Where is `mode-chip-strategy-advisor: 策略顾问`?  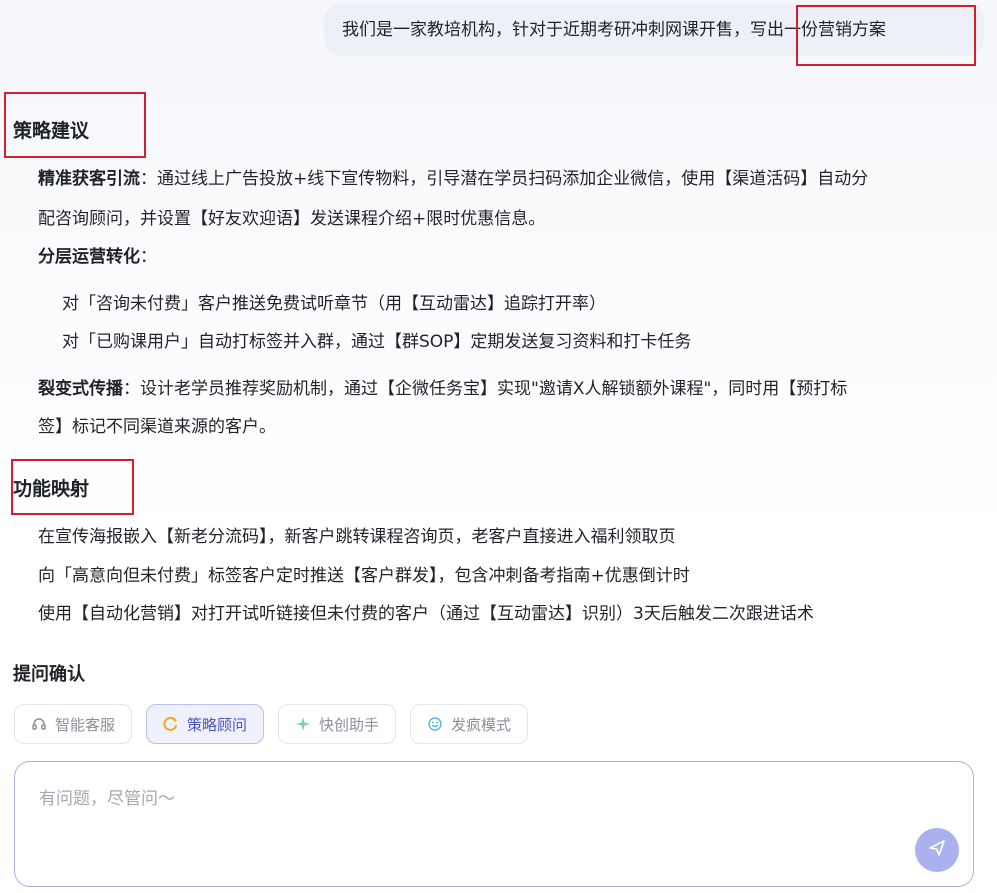 mode-chip-strategy-advisor: 策略顾问 is located at coordinates (205, 724).